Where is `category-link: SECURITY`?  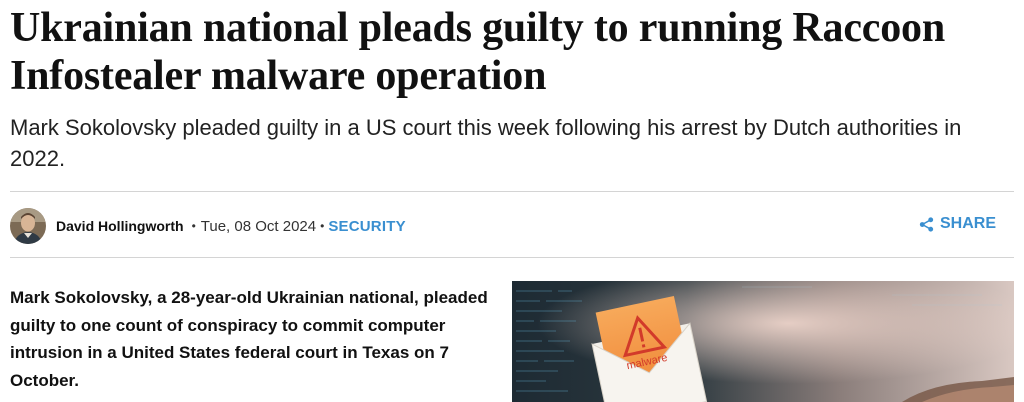
category-link: SECURITY is located at coordinates (366, 226).